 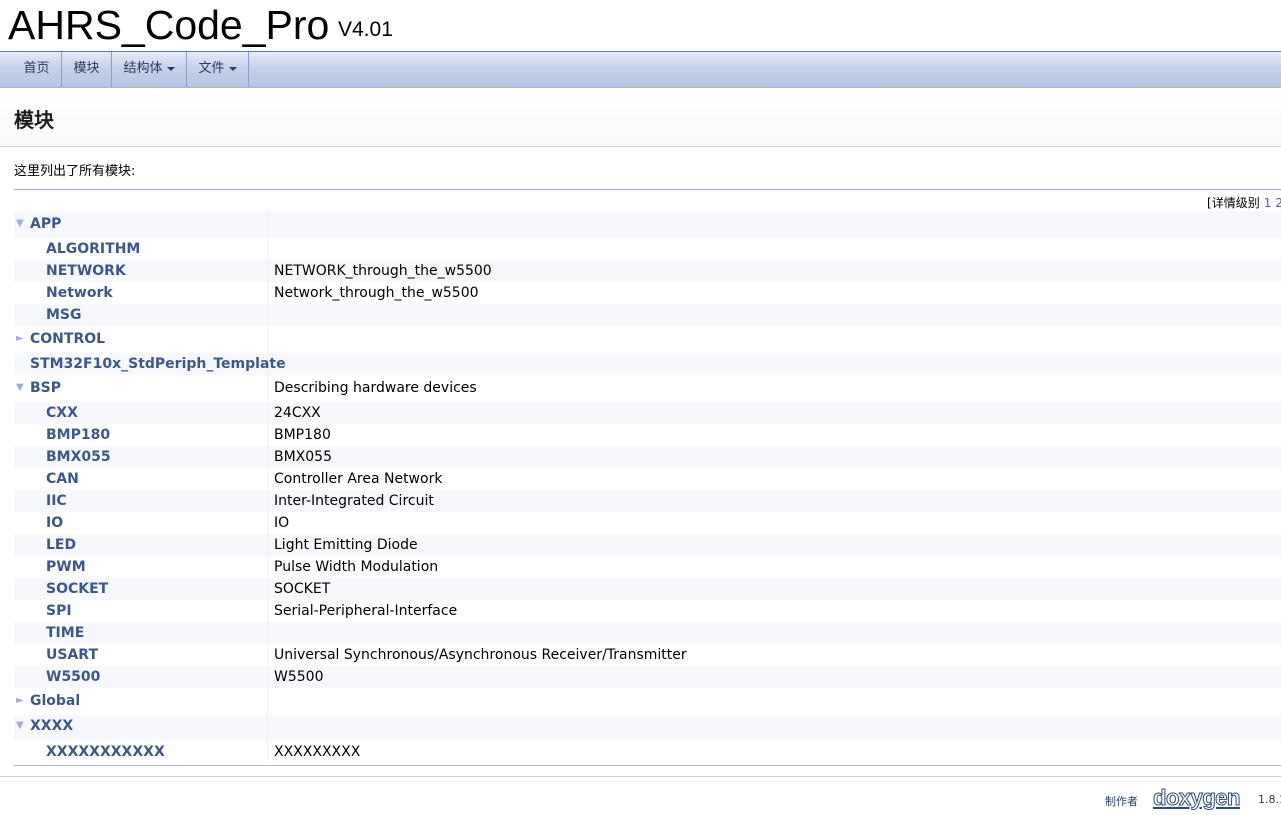 What do you see at coordinates (45, 388) in the screenshot?
I see `module-link: BSP` at bounding box center [45, 388].